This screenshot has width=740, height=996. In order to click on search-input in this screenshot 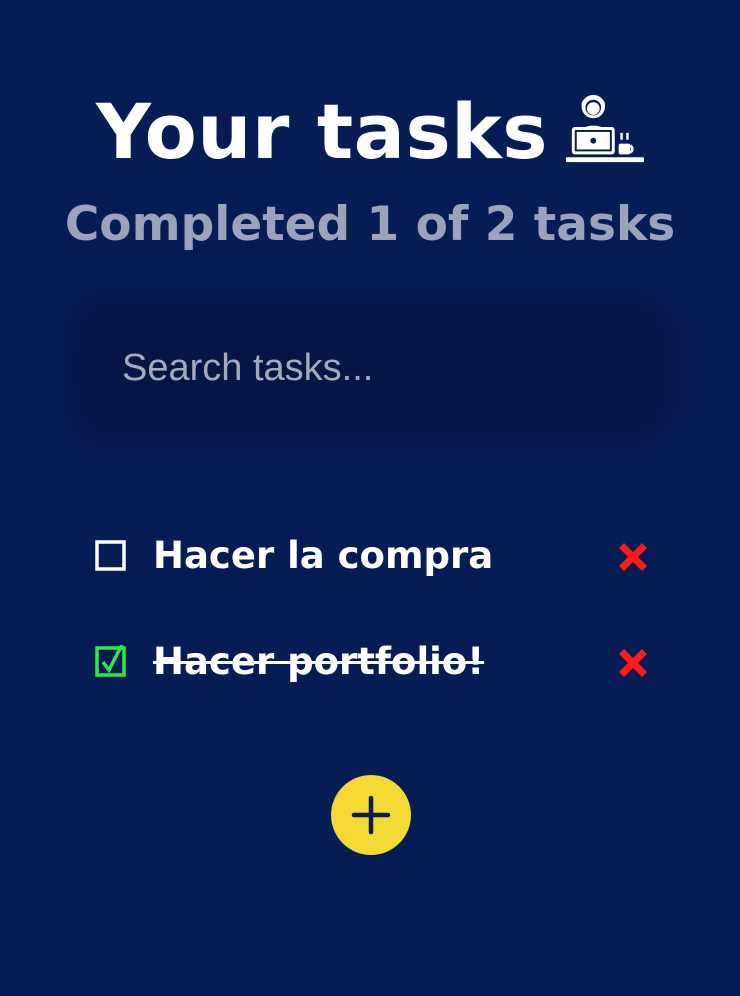, I will do `click(370, 368)`.